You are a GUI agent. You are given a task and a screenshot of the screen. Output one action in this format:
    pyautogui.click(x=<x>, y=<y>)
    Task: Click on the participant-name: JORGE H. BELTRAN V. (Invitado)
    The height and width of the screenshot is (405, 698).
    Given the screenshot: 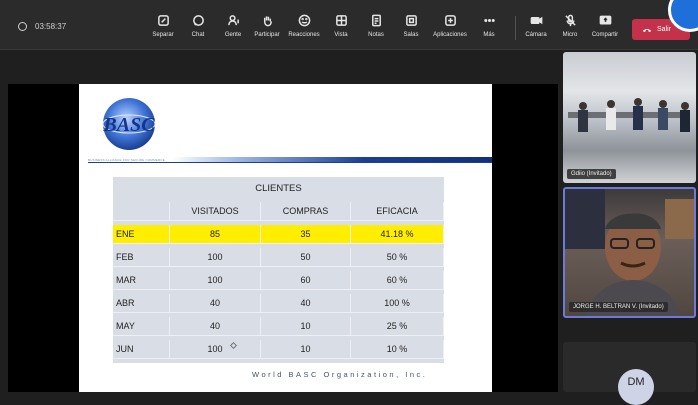 What is the action you would take?
    pyautogui.click(x=618, y=307)
    